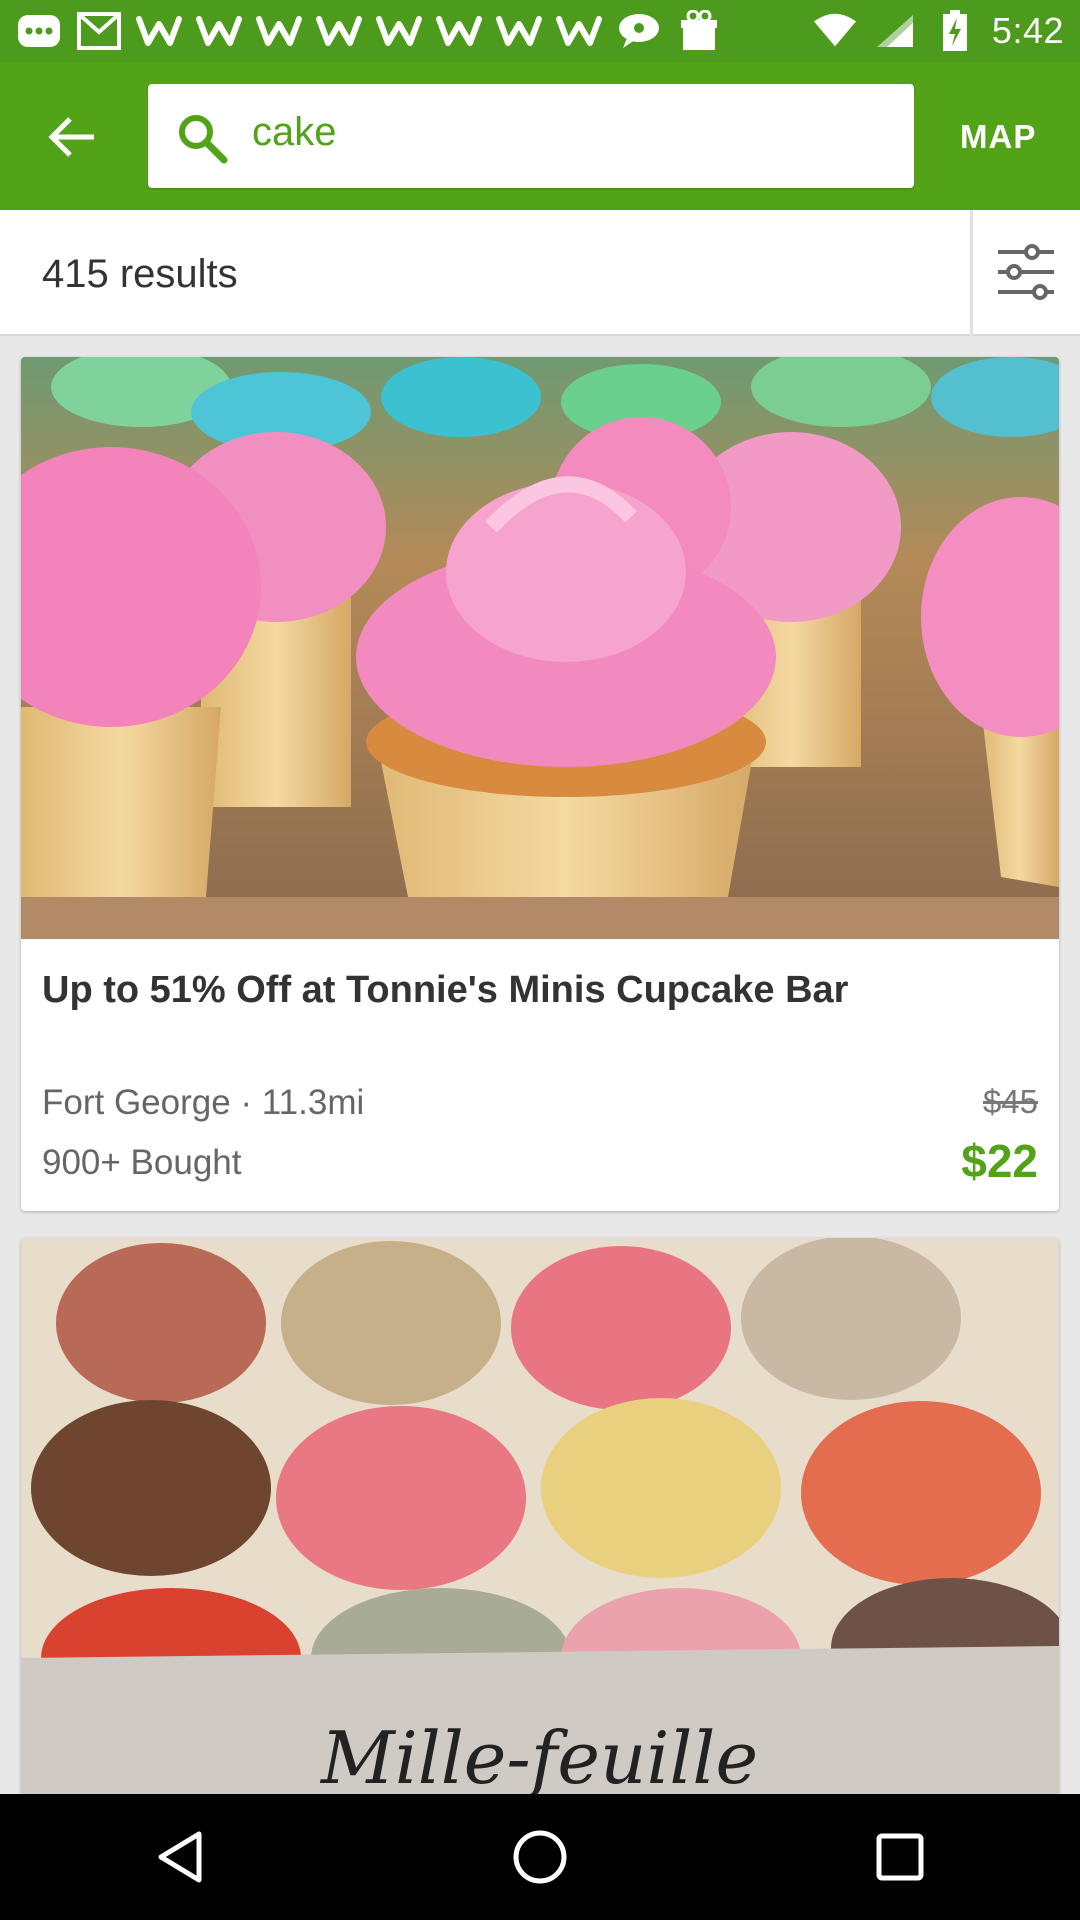  Describe the element at coordinates (699, 30) in the screenshot. I see `gift-box-icon` at that location.